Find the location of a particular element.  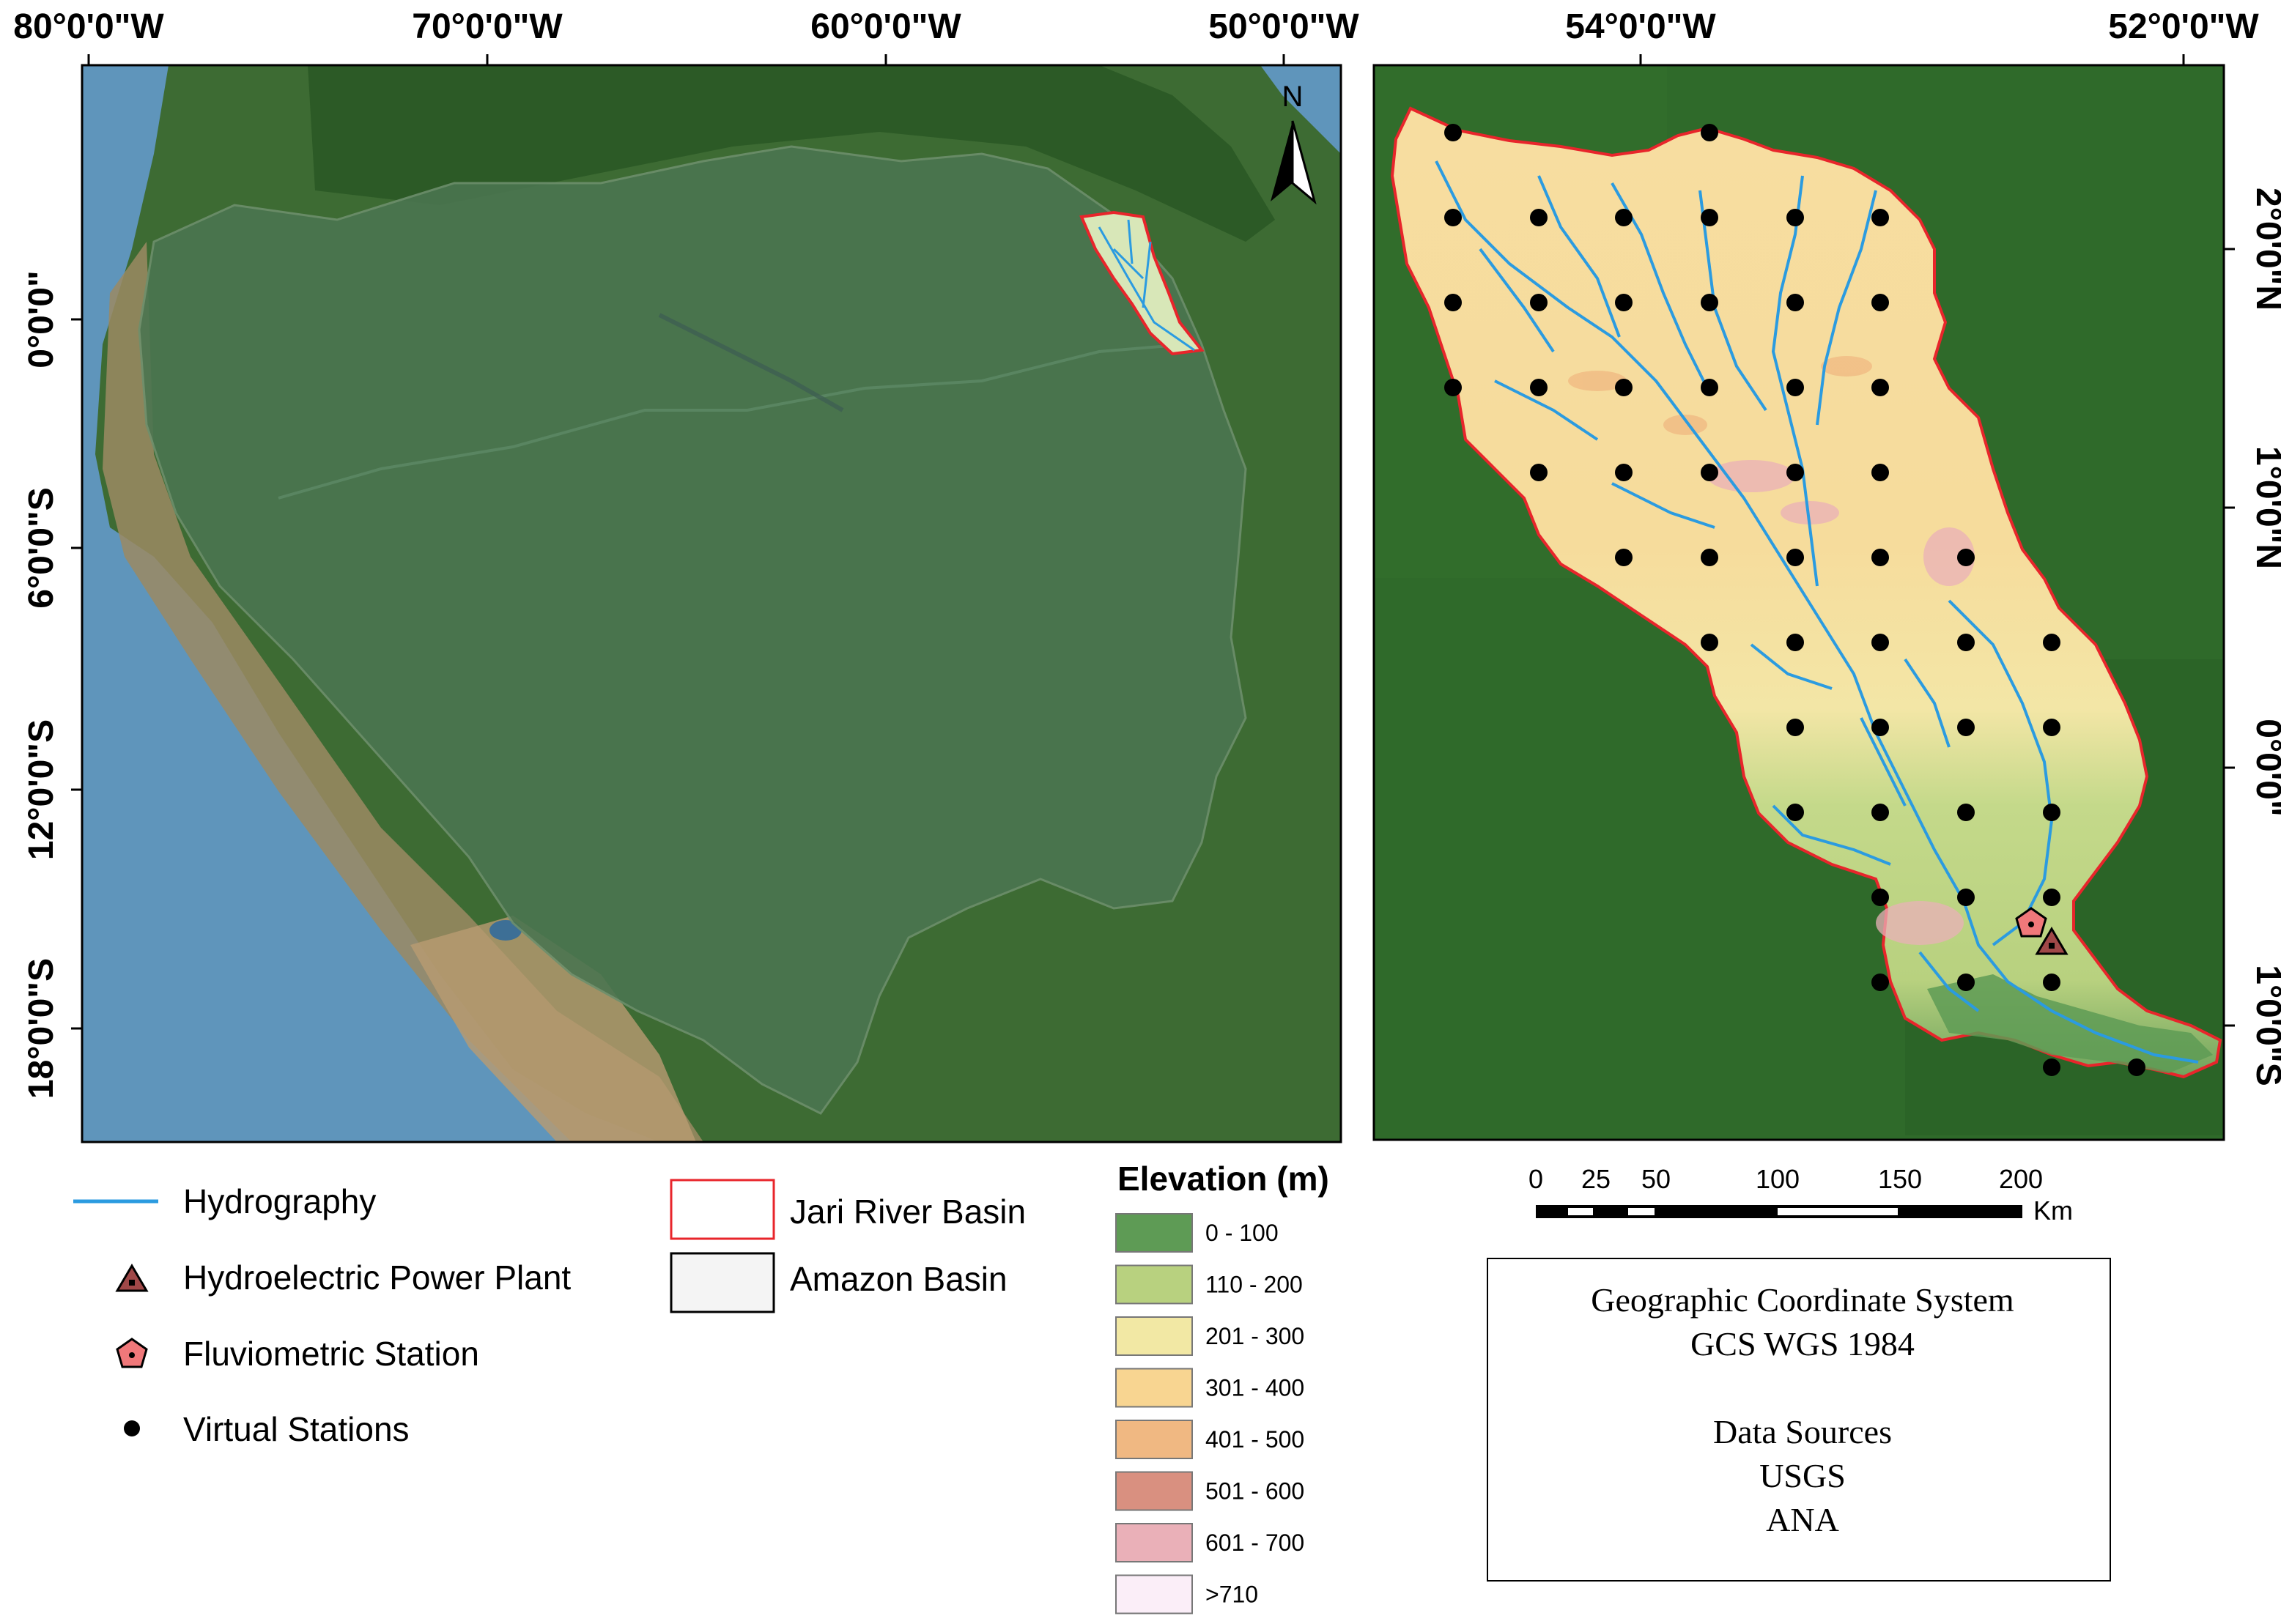

elevation-class-label: 401 - 500 is located at coordinates (1254, 1440).